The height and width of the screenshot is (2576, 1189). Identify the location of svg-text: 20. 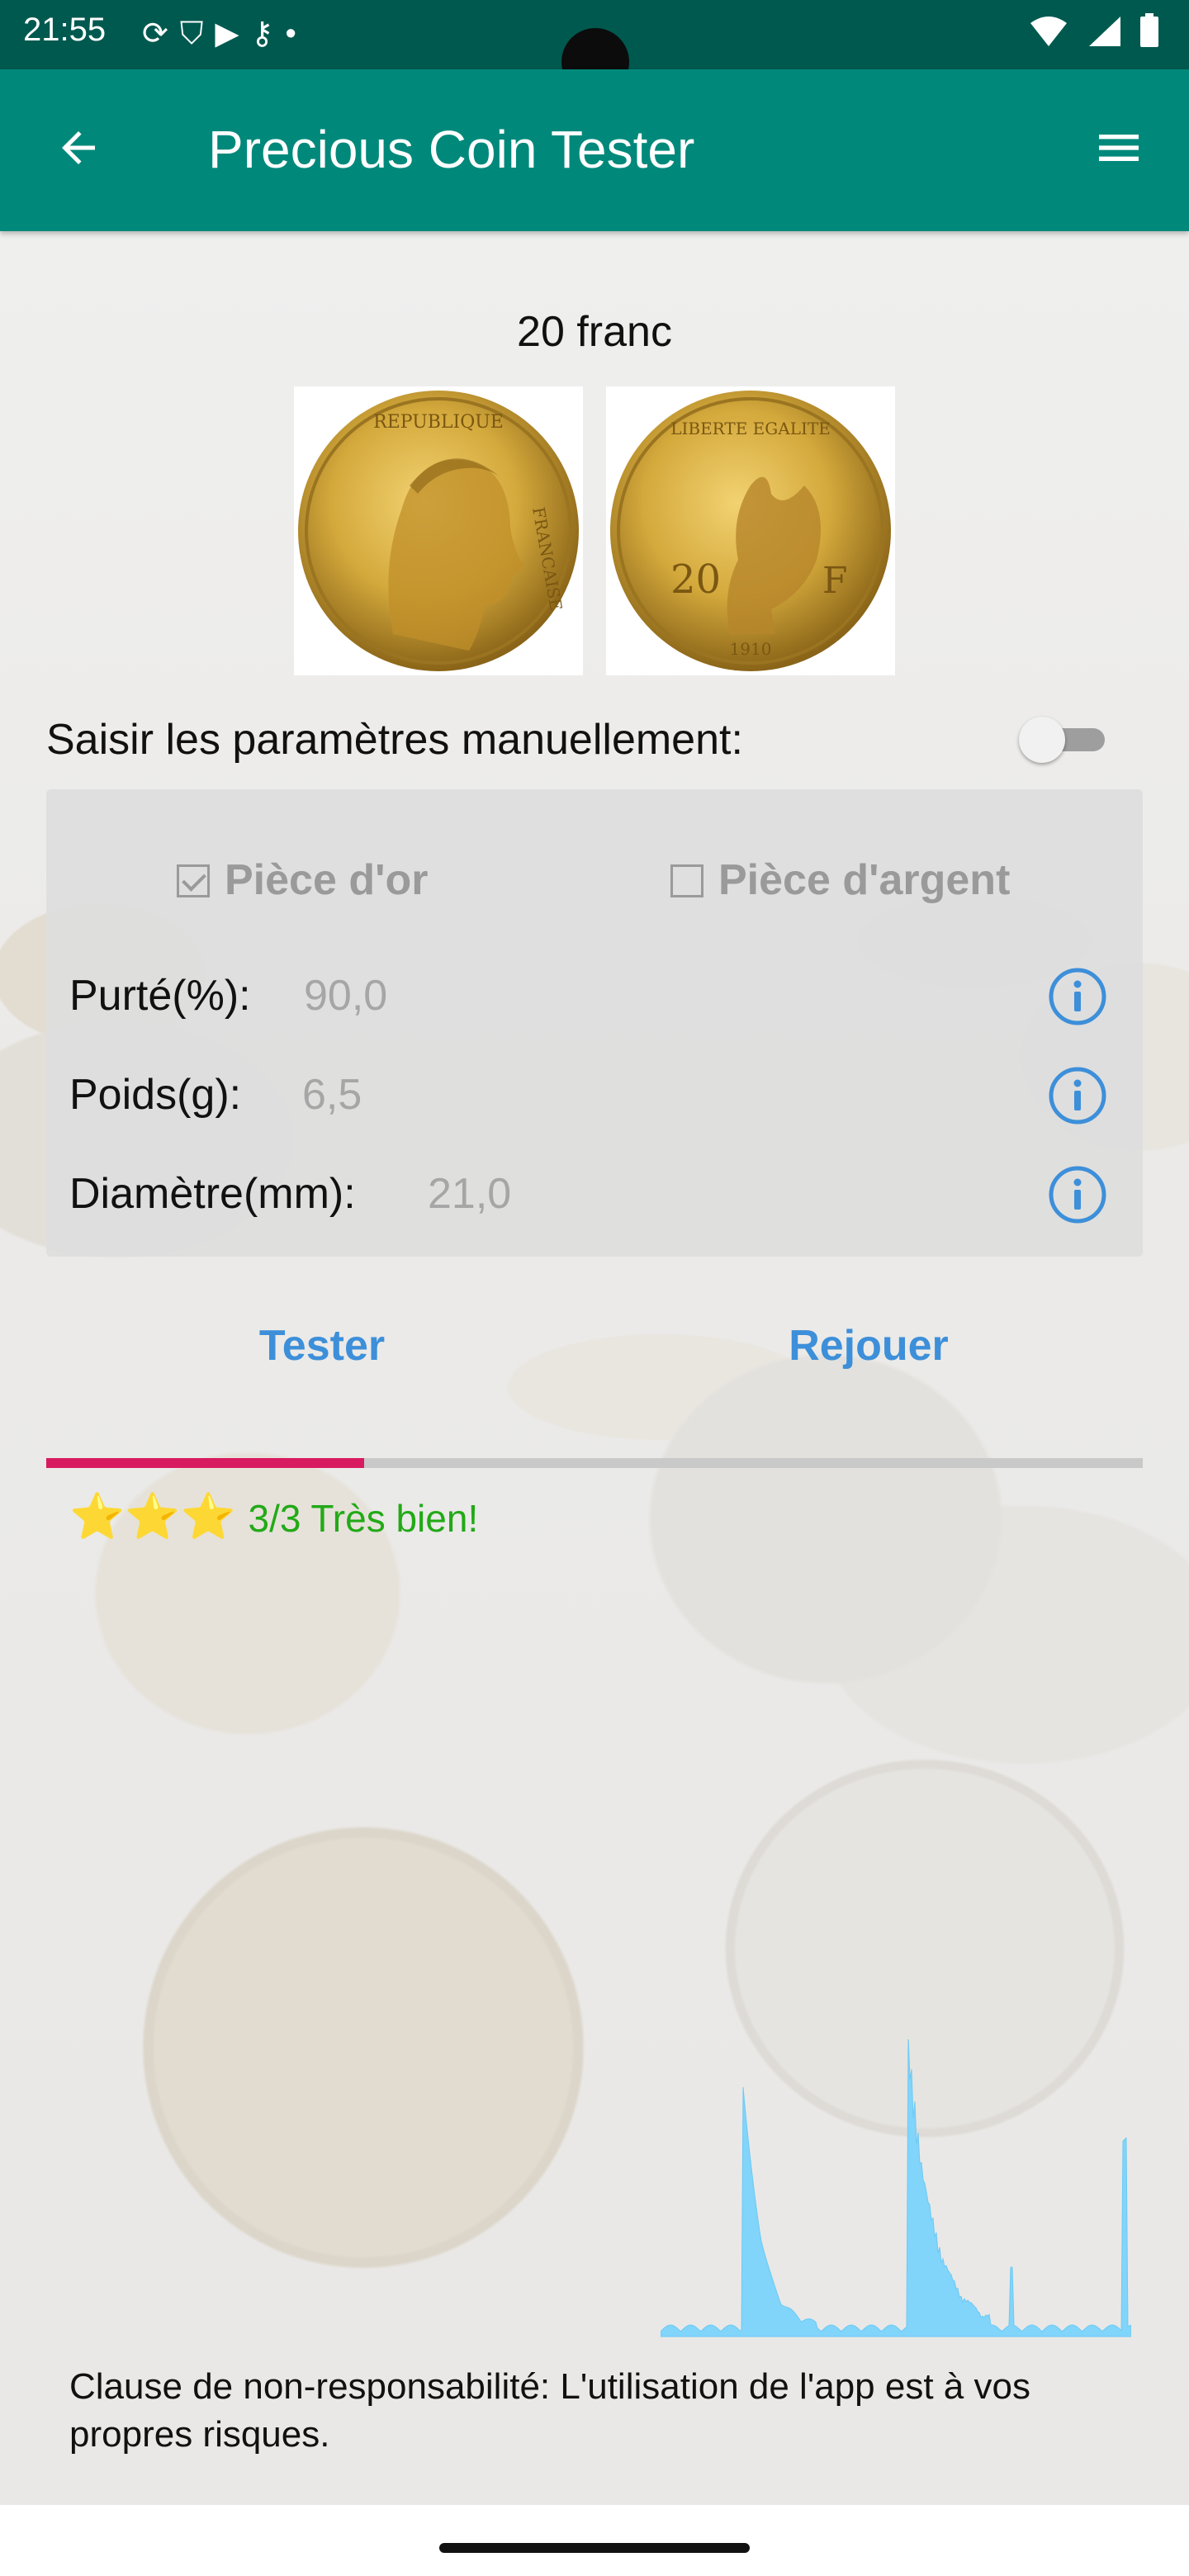
(695, 579).